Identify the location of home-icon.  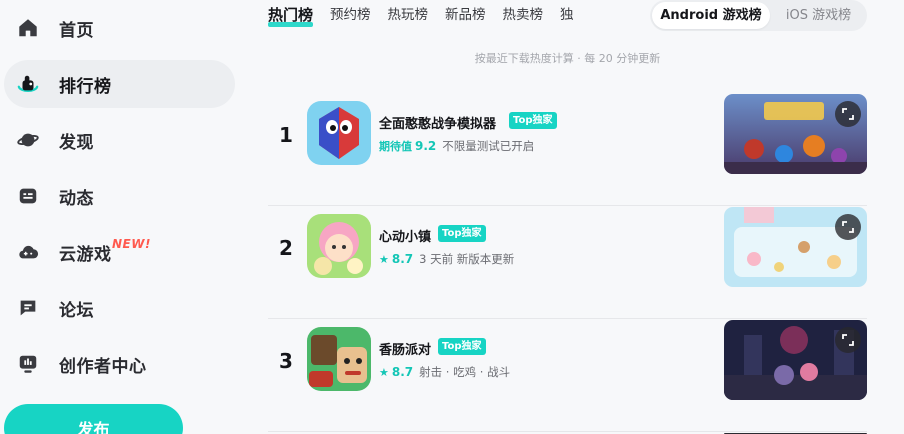
(28, 28).